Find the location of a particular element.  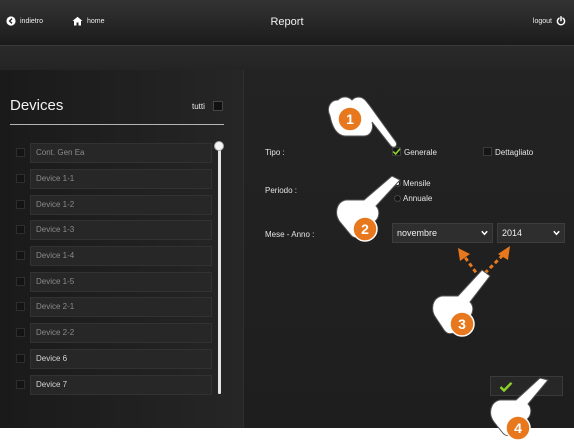

device-row: Device 1-2 is located at coordinates (114, 205).